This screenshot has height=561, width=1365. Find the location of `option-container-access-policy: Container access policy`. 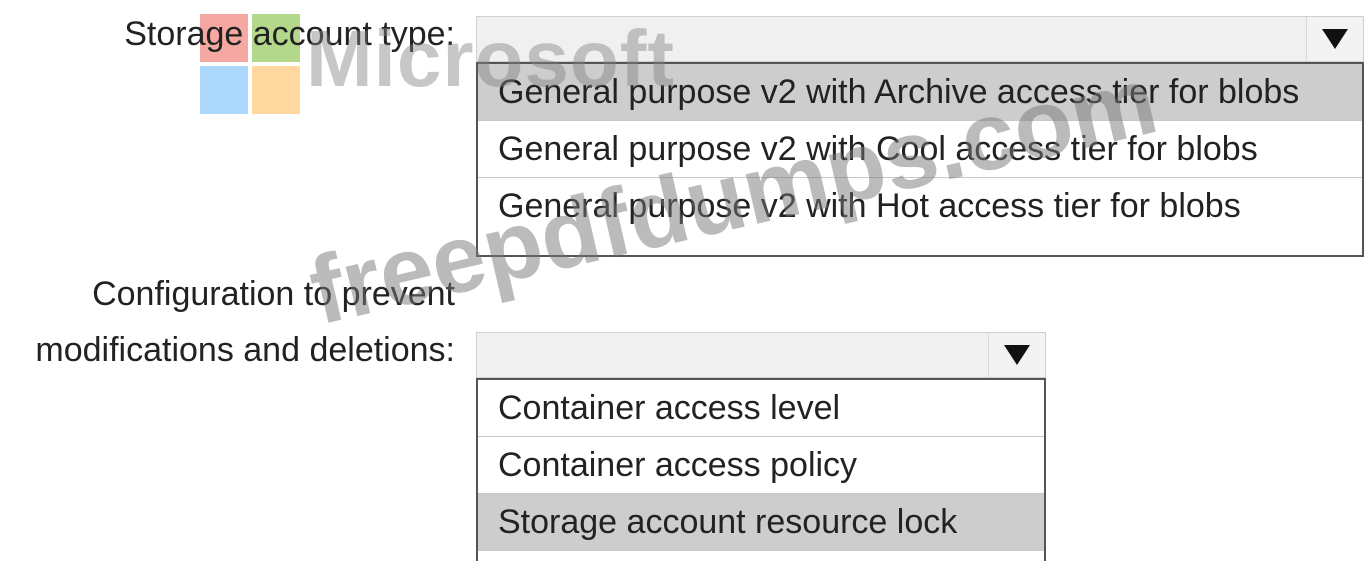

option-container-access-policy: Container access policy is located at coordinates (761, 465).